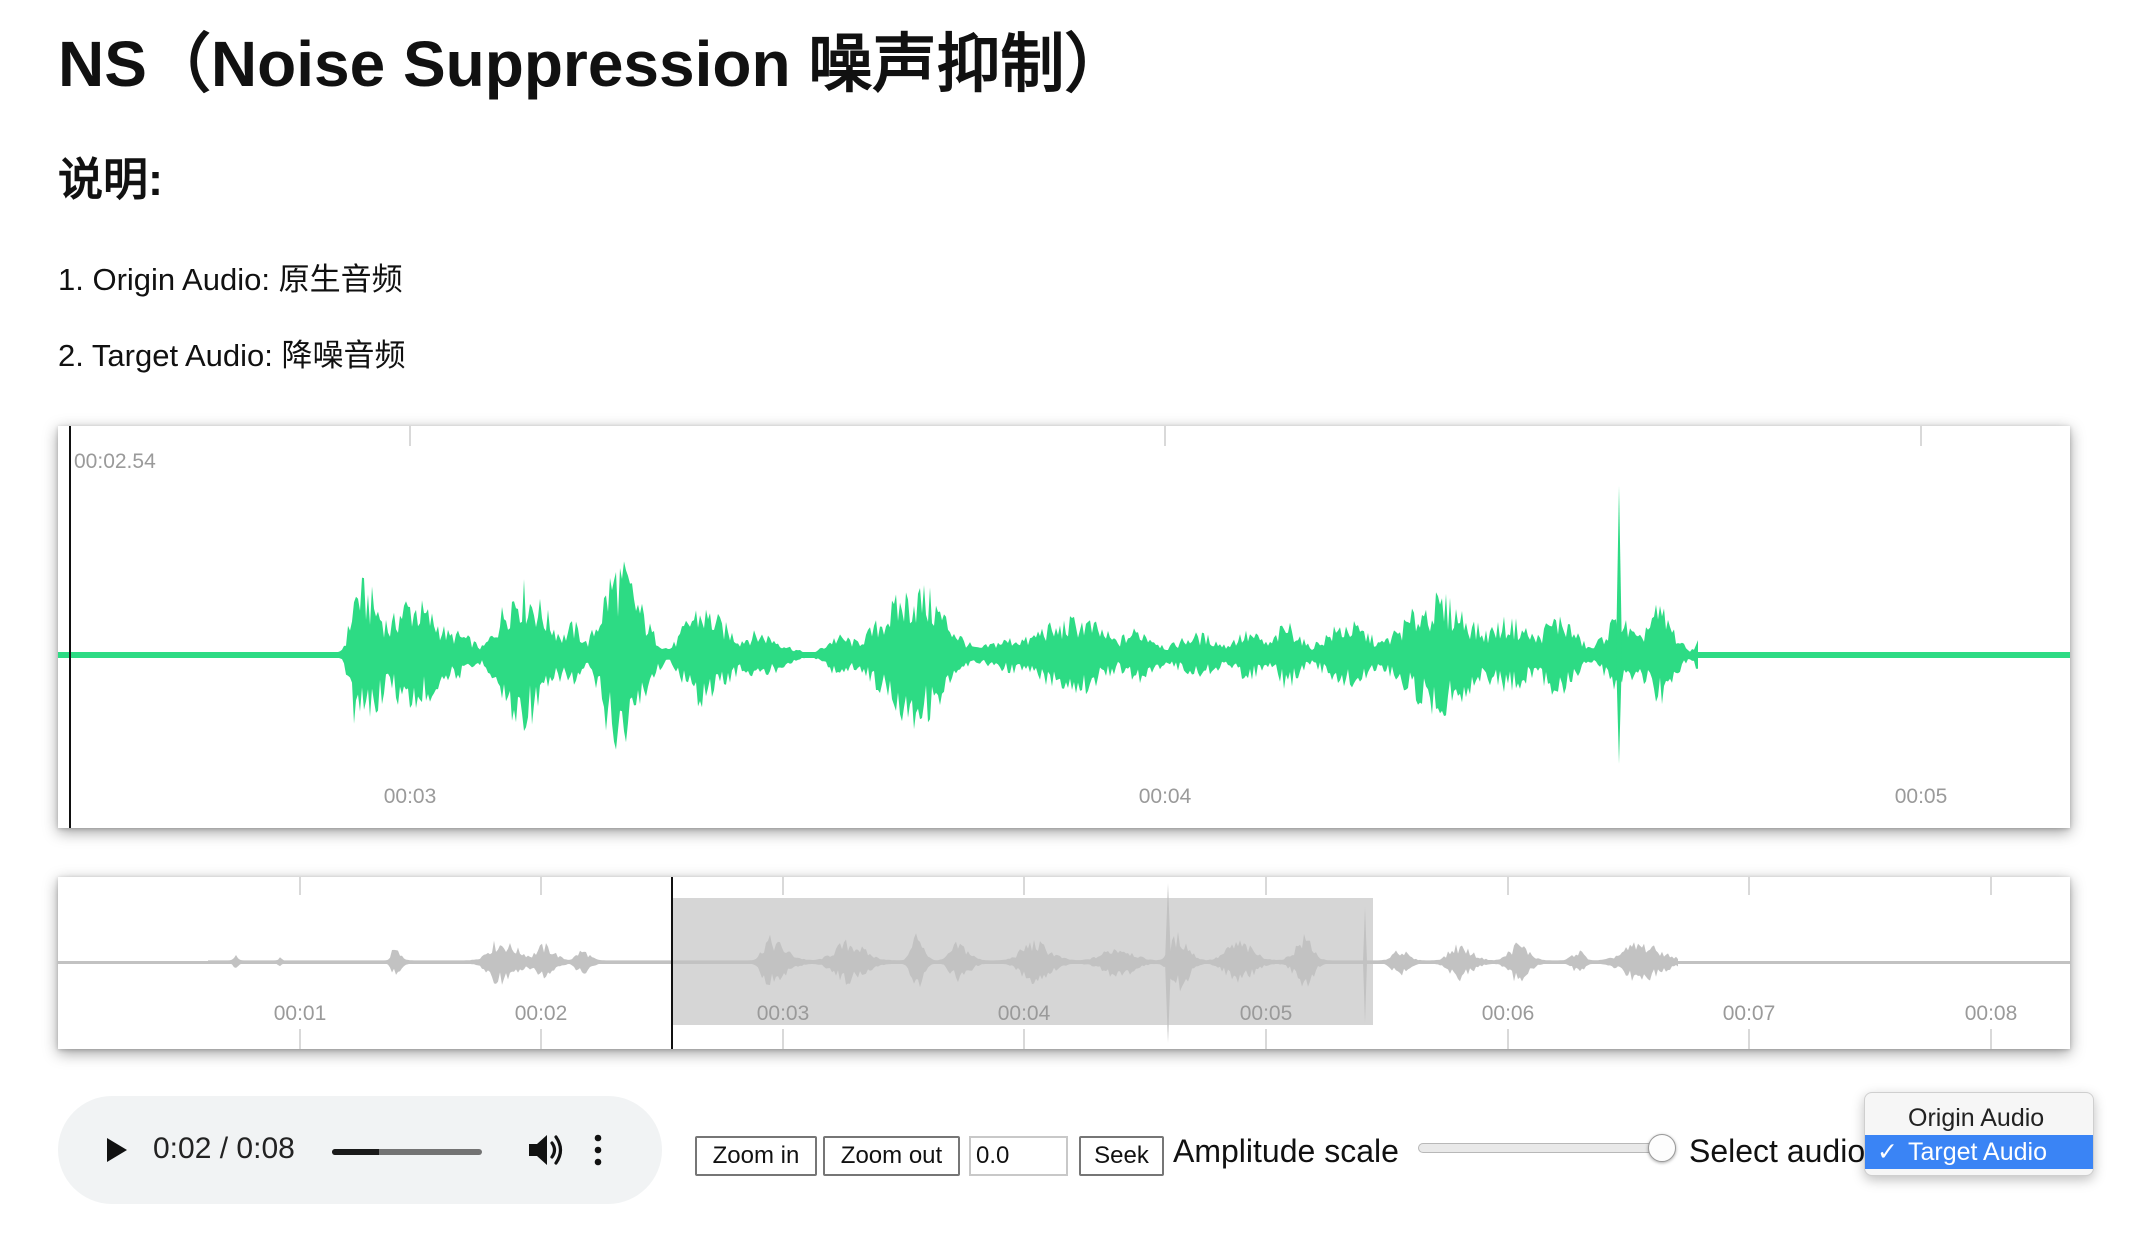  I want to click on zoom-out-button: Zoom out, so click(891, 1156).